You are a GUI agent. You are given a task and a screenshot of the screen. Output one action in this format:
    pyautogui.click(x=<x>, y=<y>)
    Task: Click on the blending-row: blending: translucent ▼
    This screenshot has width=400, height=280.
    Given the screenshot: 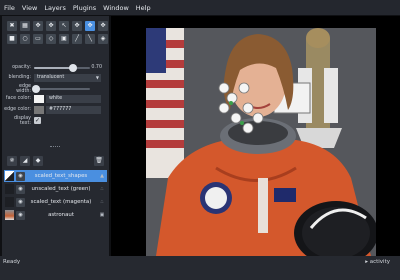 What is the action you would take?
    pyautogui.click(x=55, y=77)
    